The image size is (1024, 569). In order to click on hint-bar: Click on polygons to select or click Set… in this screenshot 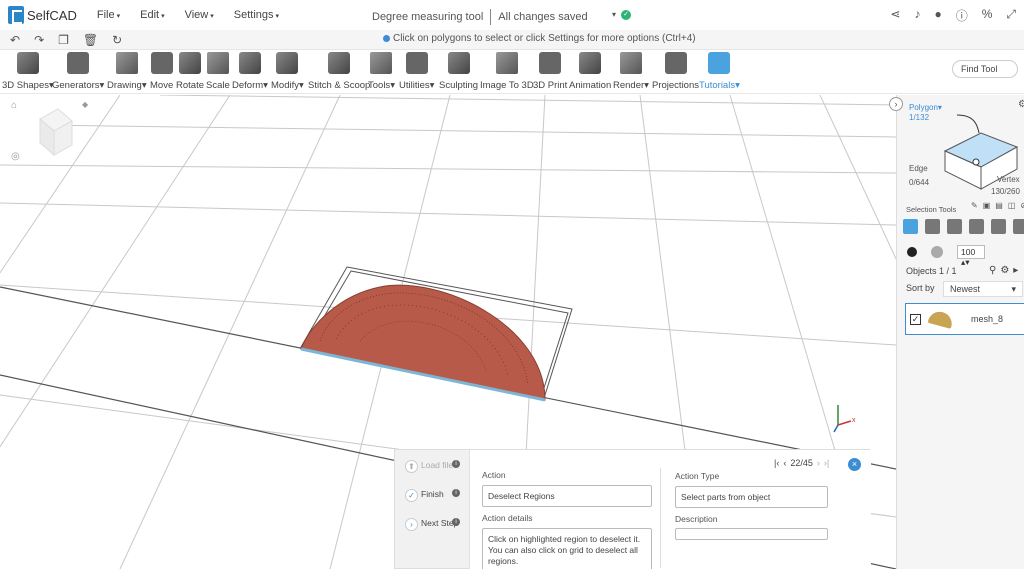, I will do `click(539, 38)`.